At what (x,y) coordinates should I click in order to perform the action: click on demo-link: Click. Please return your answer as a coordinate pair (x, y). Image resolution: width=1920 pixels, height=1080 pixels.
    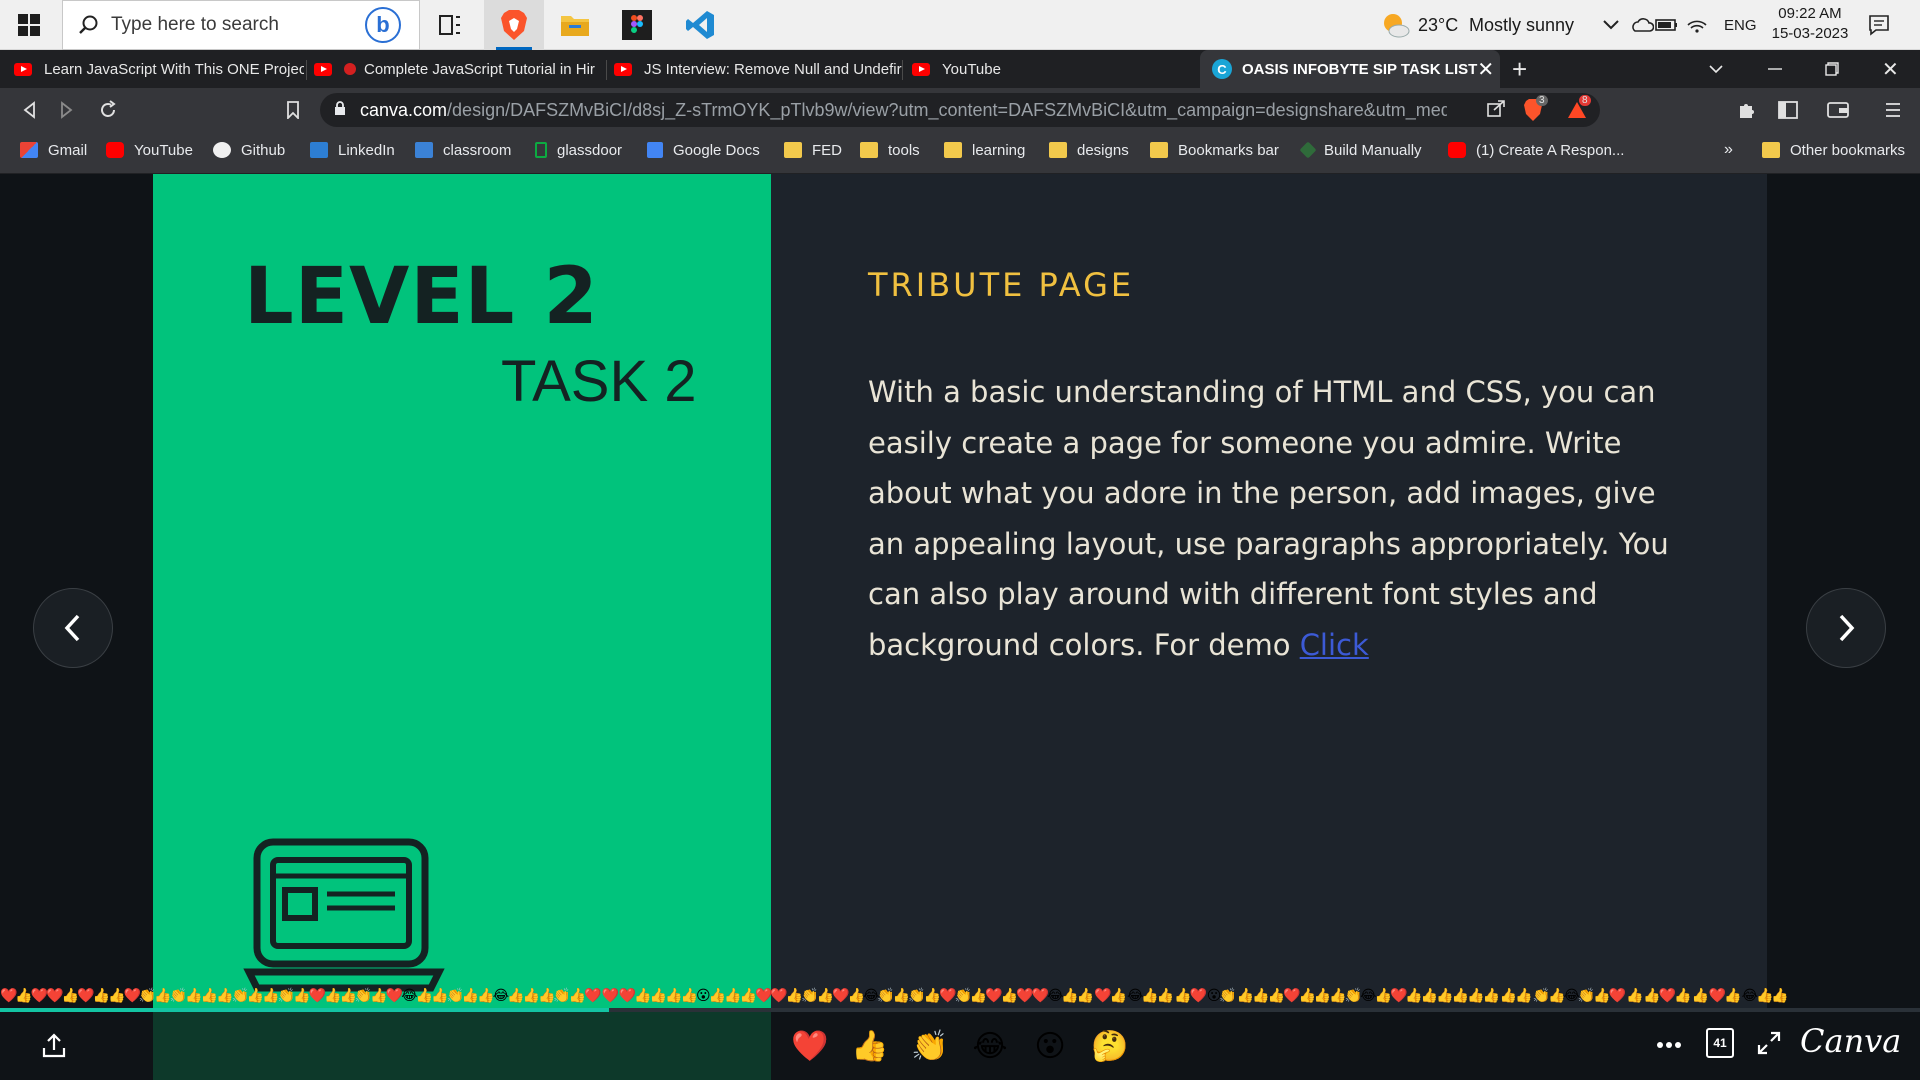
    Looking at the image, I should click on (1334, 645).